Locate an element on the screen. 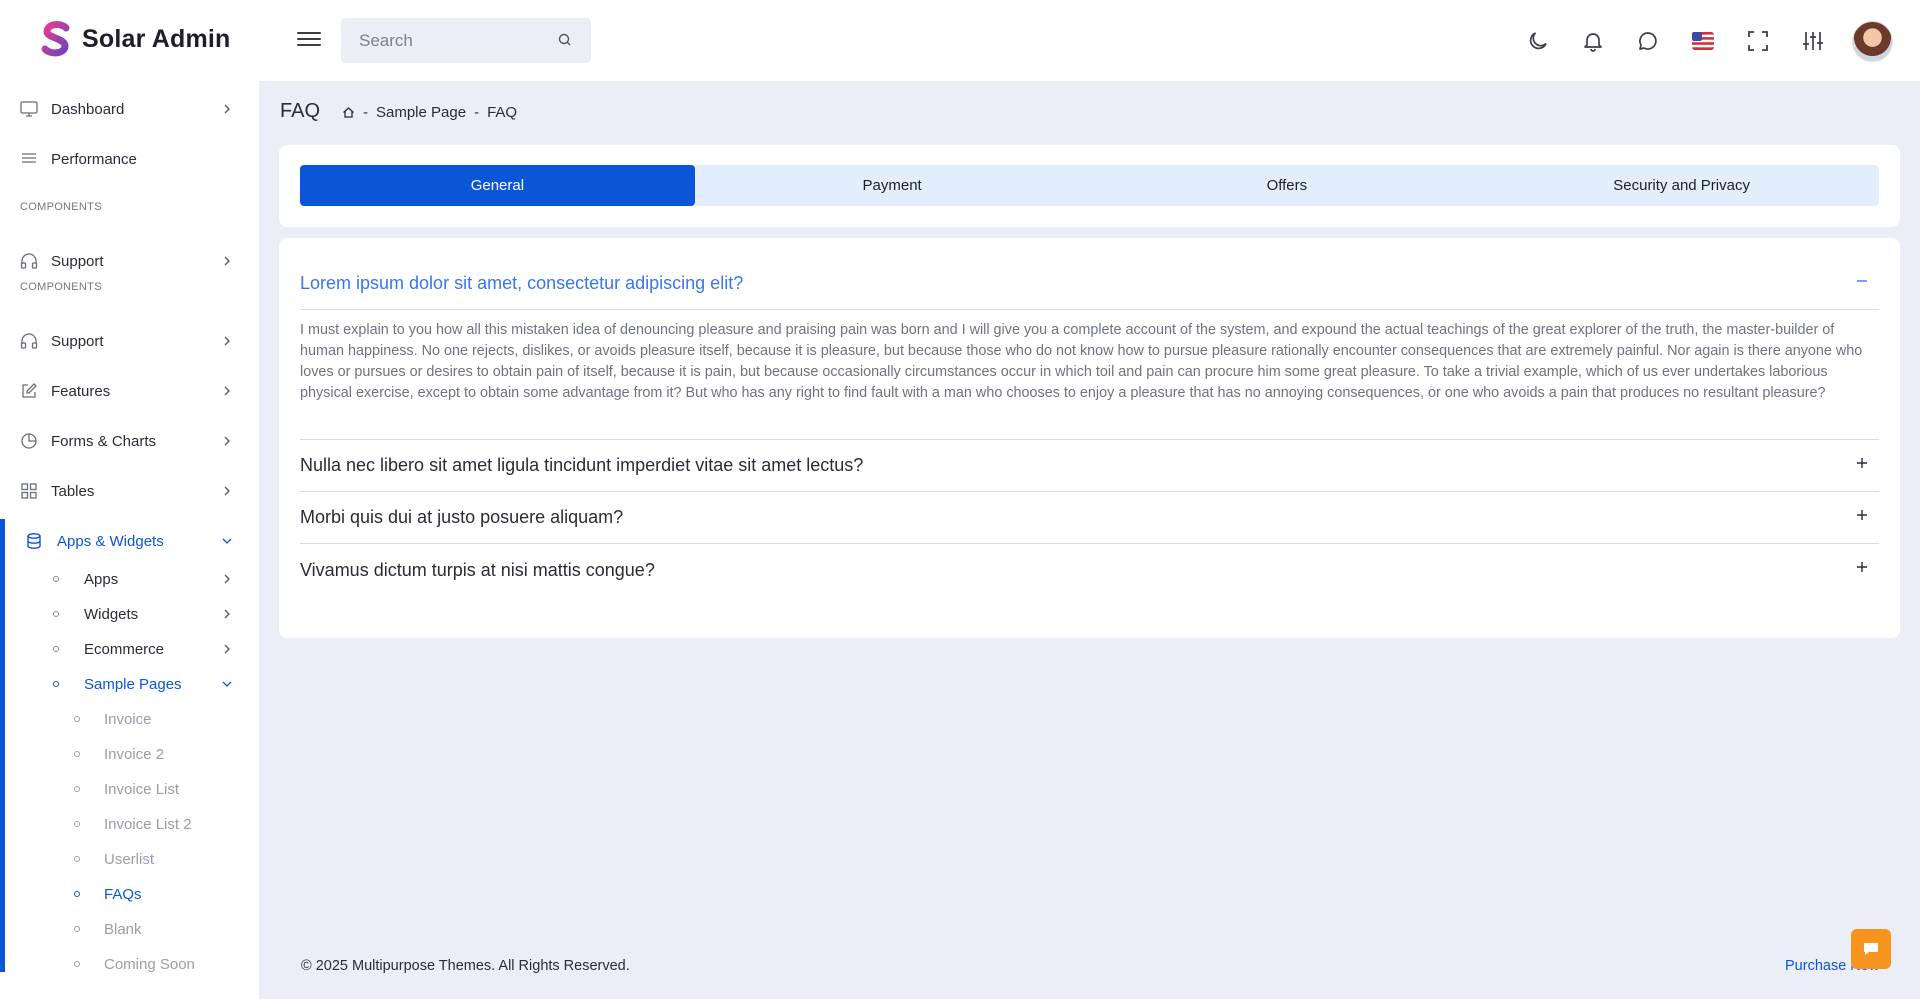 The height and width of the screenshot is (999, 1920). sidebar-subitem-widgets: Widgets is located at coordinates (129, 614).